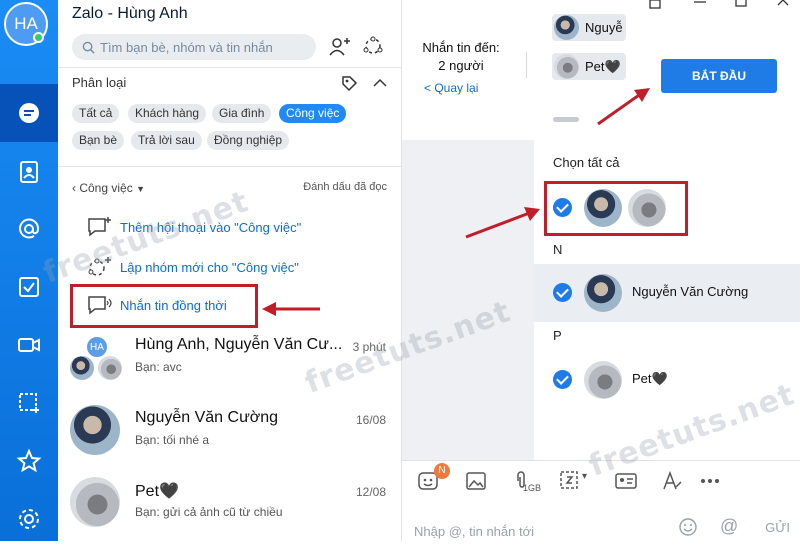 This screenshot has width=800, height=548. What do you see at coordinates (242, 113) in the screenshot?
I see `category-tag: Gia đình` at bounding box center [242, 113].